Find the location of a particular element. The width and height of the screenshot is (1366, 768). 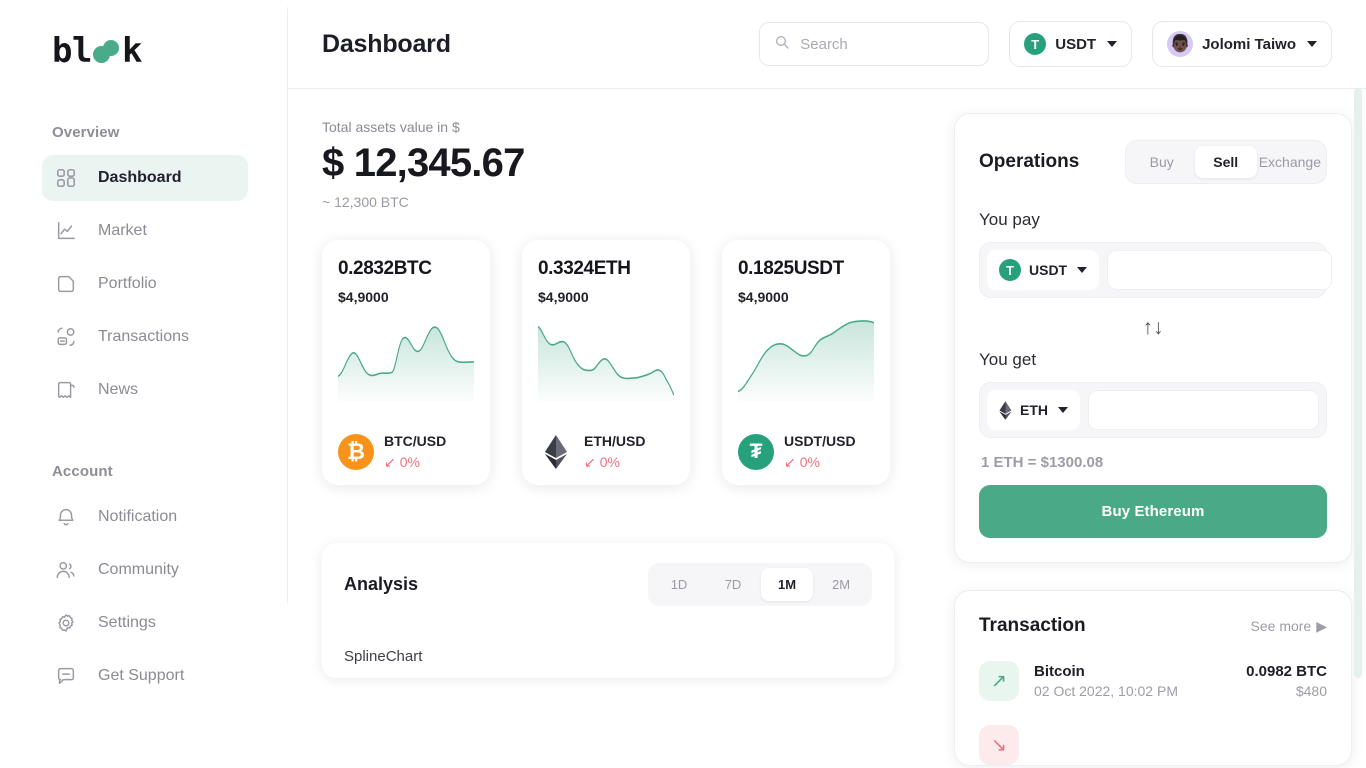

swap-direction-icon: ↑↓ is located at coordinates (1153, 328).